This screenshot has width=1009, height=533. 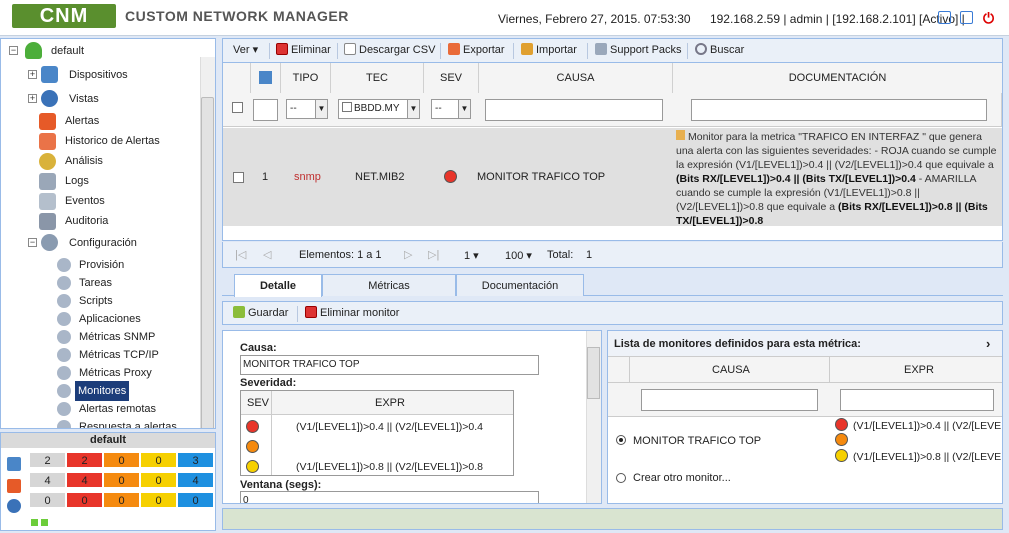 I want to click on list-expr-filter, so click(x=917, y=400).